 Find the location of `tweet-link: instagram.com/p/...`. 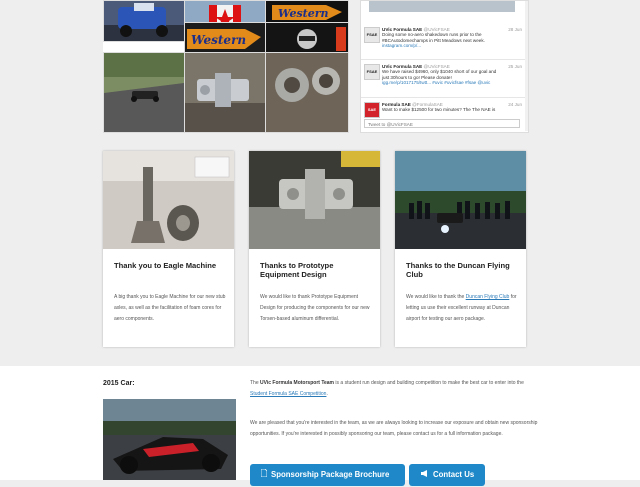

tweet-link: instagram.com/p/... is located at coordinates (401, 45).